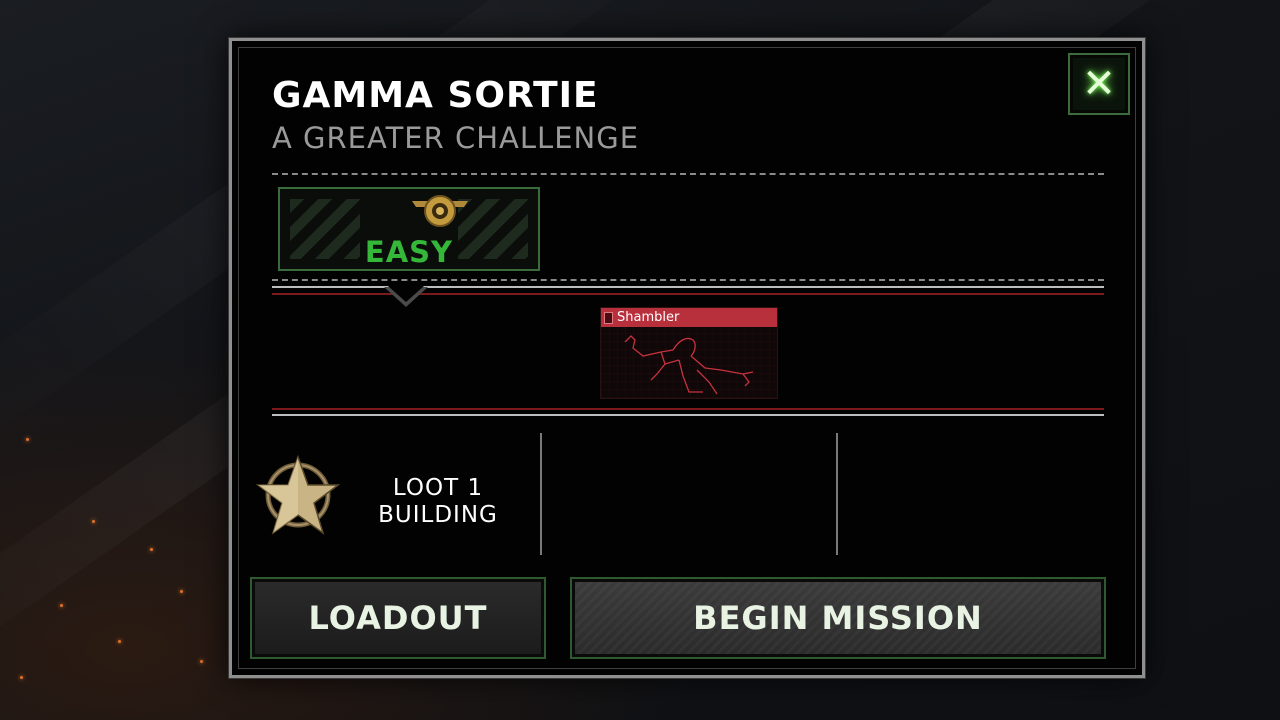 The width and height of the screenshot is (1280, 720). I want to click on enemy-name: Shambler, so click(648, 317).